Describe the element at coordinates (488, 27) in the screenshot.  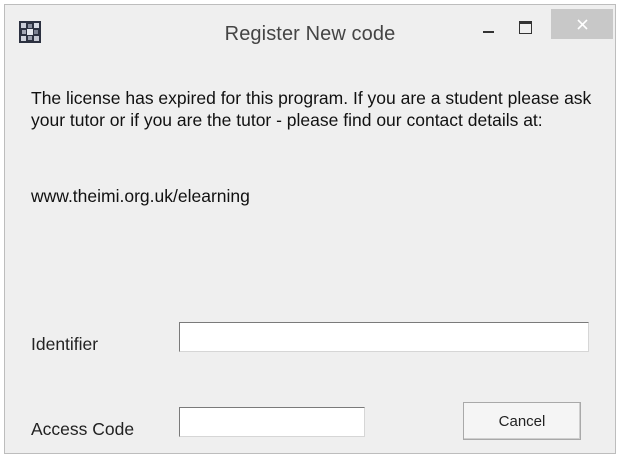
I see `minimize-button` at that location.